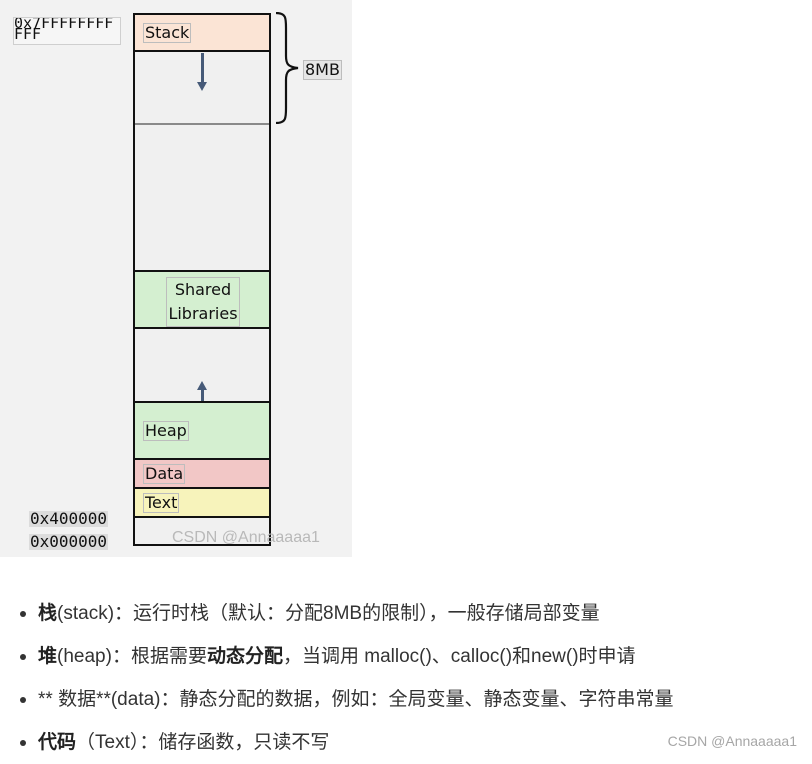 The width and height of the screenshot is (812, 764). Describe the element at coordinates (347, 742) in the screenshot. I see `list-item-text: 代码（Text）：储存函数，只读不写` at that location.